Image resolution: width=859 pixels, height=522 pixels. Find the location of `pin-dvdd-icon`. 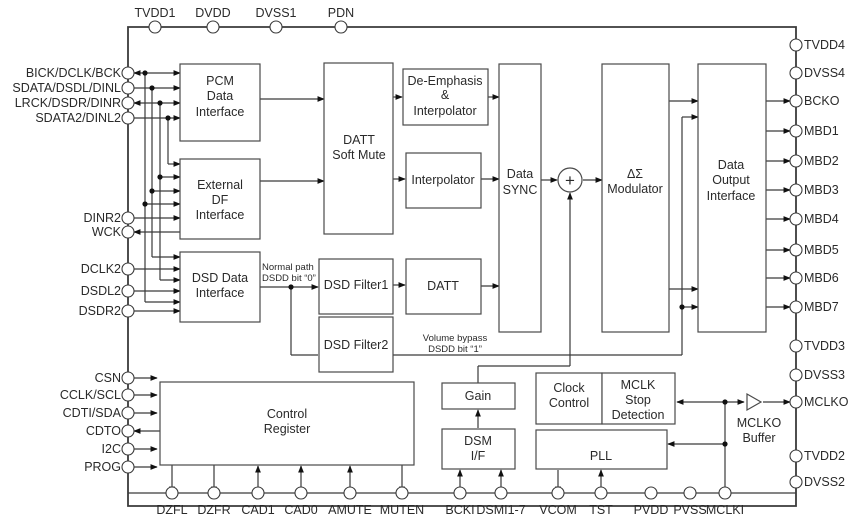

pin-dvdd-icon is located at coordinates (213, 27).